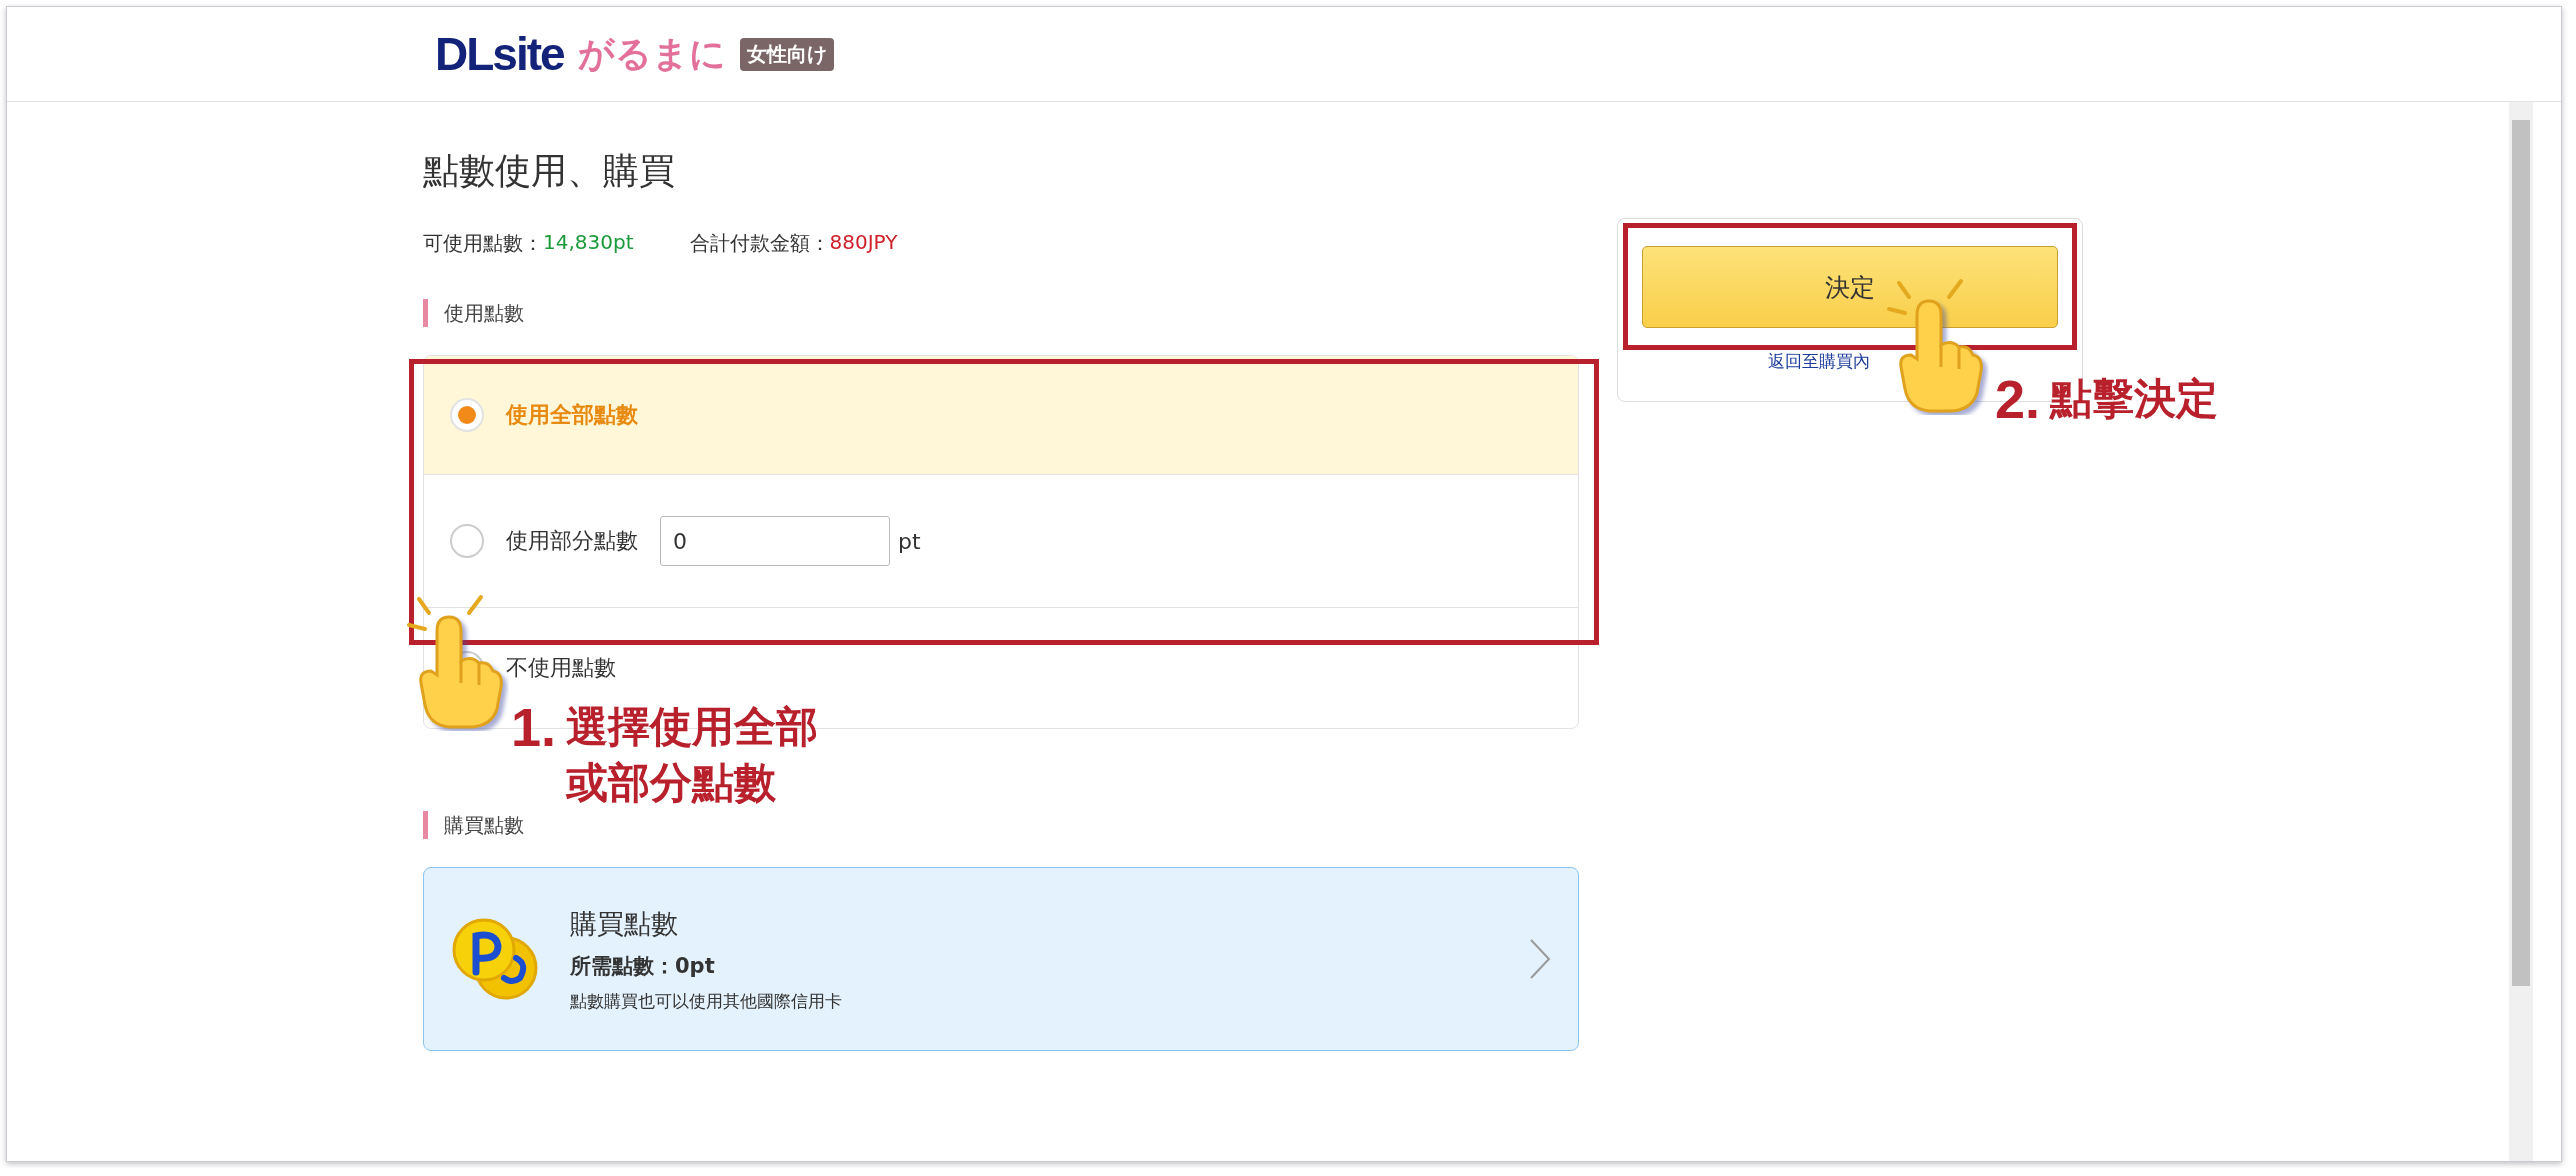 The height and width of the screenshot is (1176, 2576). Describe the element at coordinates (572, 541) in the screenshot. I see `option-label: 使用部分點數` at that location.